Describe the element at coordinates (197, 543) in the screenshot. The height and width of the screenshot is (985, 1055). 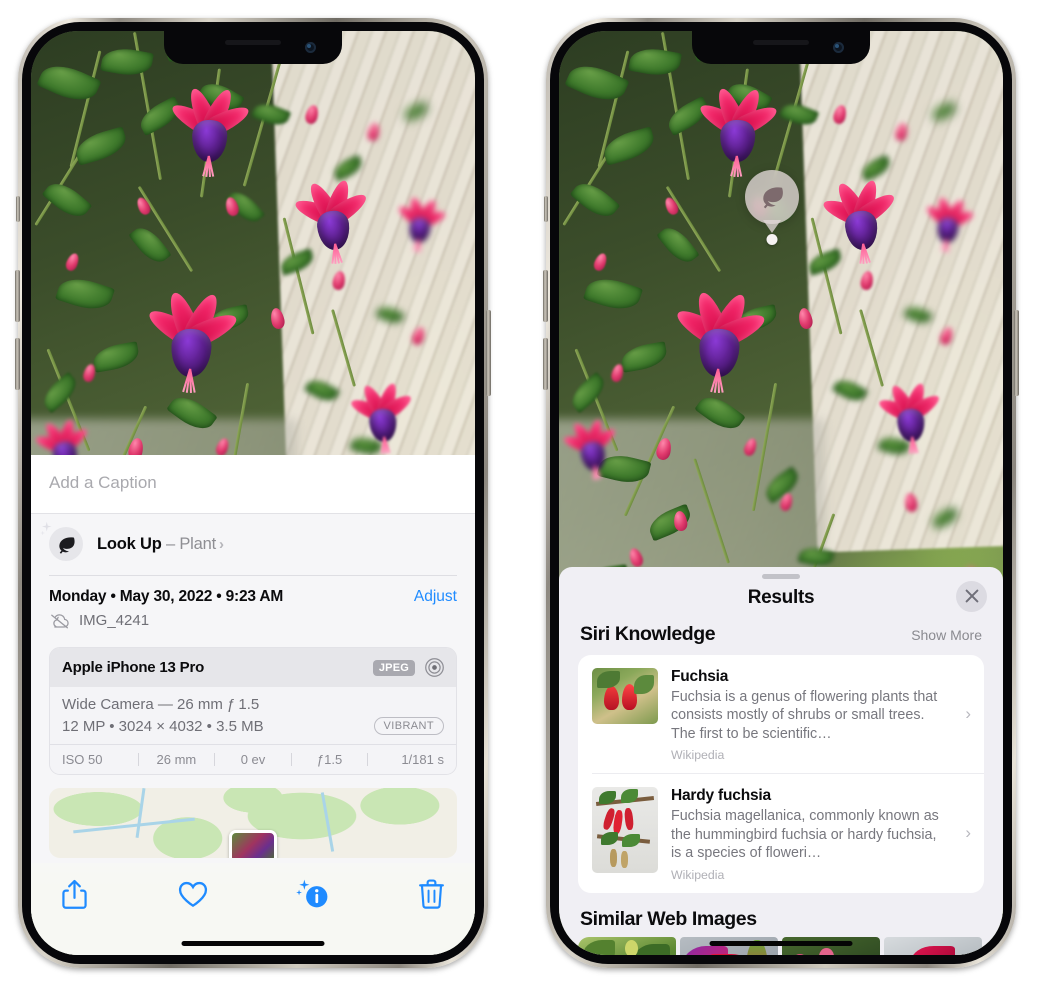
I see `look-up-subject: Plant` at that location.